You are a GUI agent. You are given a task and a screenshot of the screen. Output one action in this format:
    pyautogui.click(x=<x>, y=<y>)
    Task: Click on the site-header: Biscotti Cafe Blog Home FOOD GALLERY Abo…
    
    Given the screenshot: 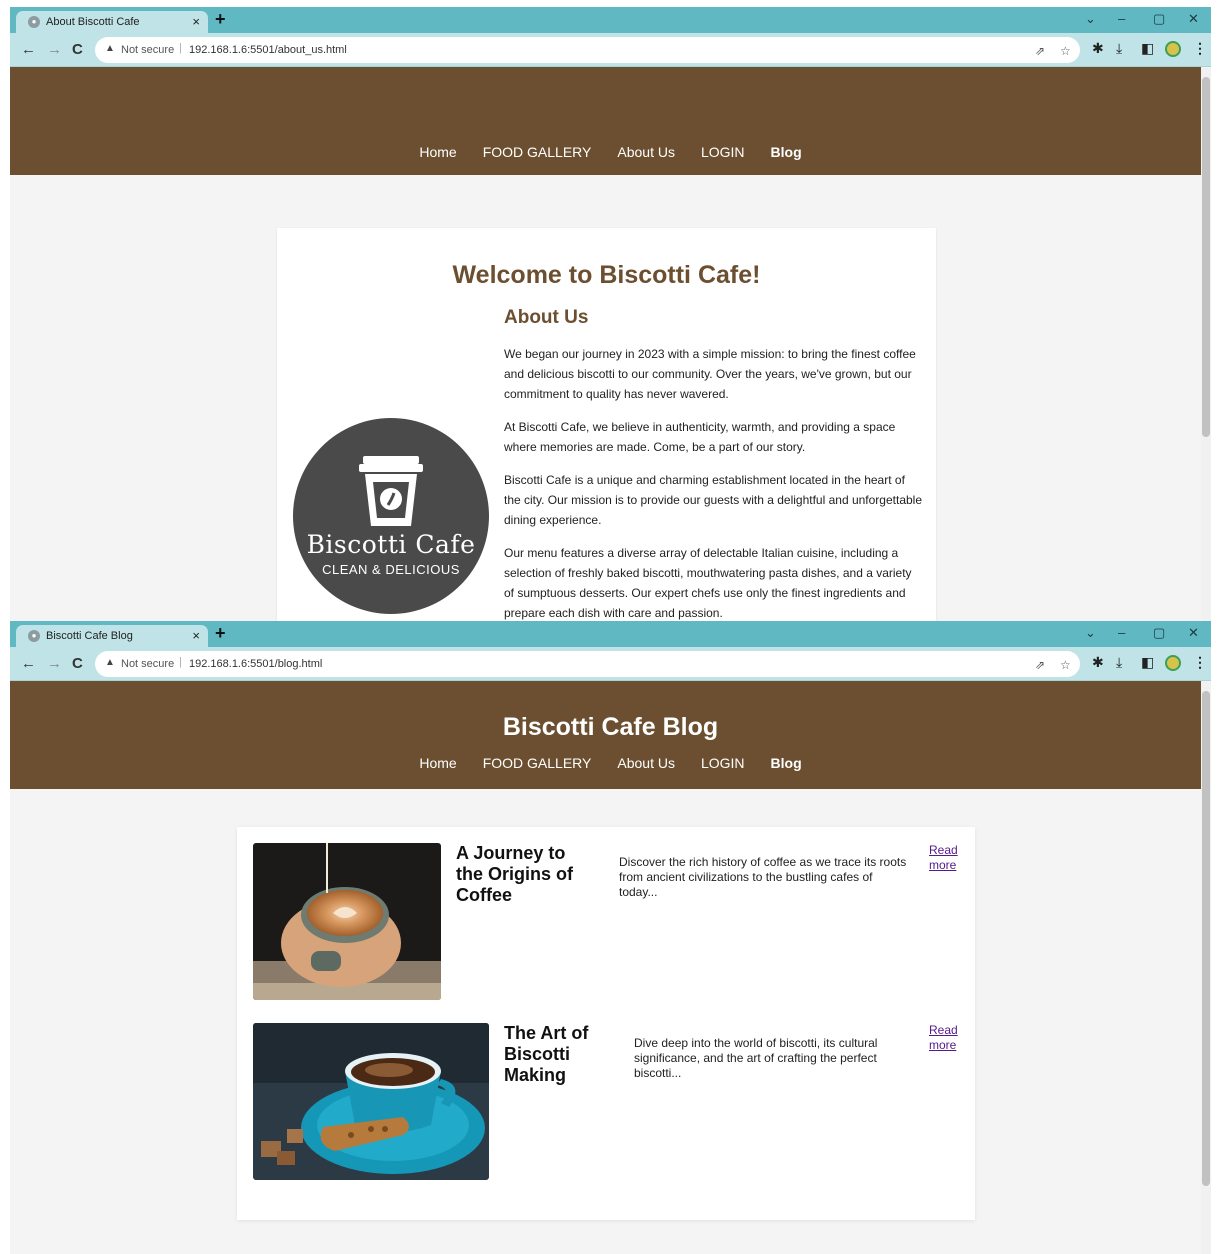 What is the action you would take?
    pyautogui.click(x=610, y=735)
    